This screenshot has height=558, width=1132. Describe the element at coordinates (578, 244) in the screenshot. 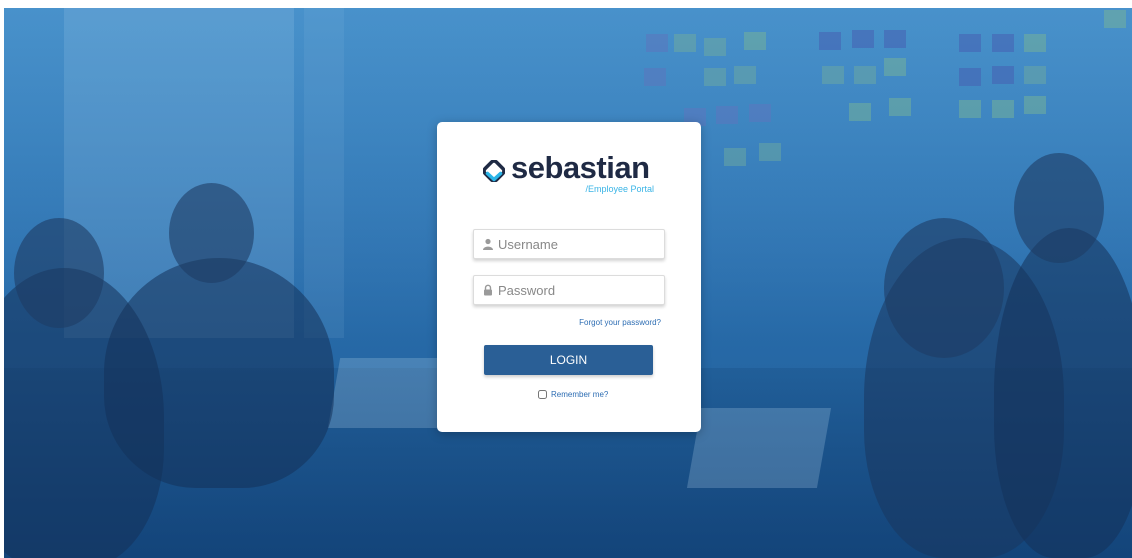

I see `username-input` at that location.